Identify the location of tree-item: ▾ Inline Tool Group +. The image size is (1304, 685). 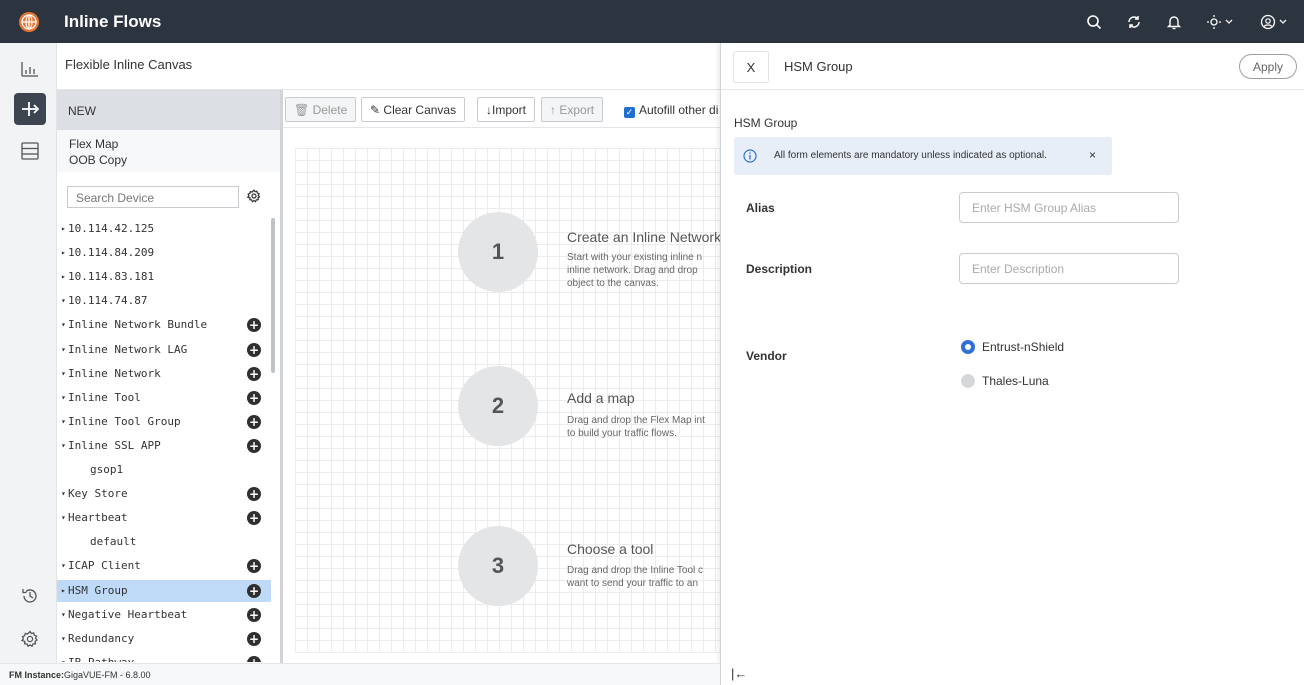
(164, 422).